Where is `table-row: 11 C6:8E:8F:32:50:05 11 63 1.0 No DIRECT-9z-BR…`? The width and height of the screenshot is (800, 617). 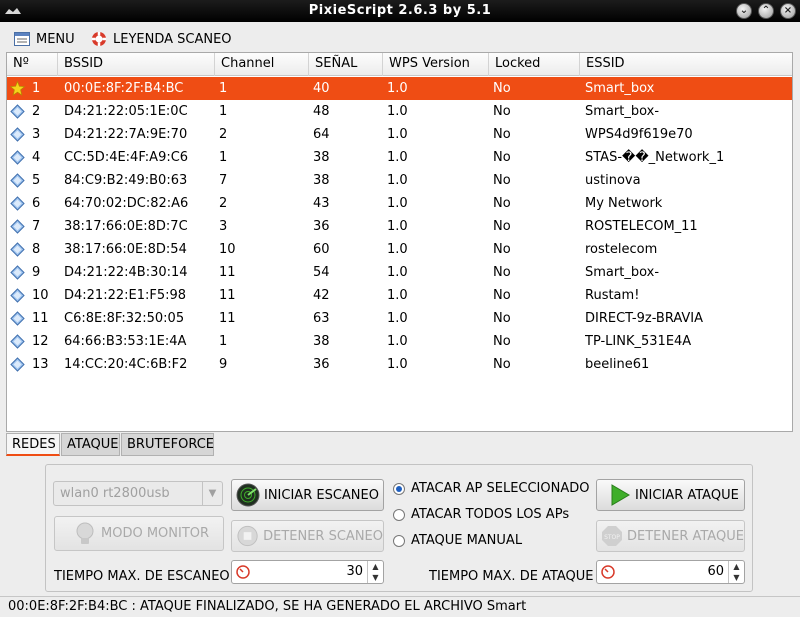
table-row: 11 C6:8E:8F:32:50:05 11 63 1.0 No DIRECT-9z-BR… is located at coordinates (399, 318).